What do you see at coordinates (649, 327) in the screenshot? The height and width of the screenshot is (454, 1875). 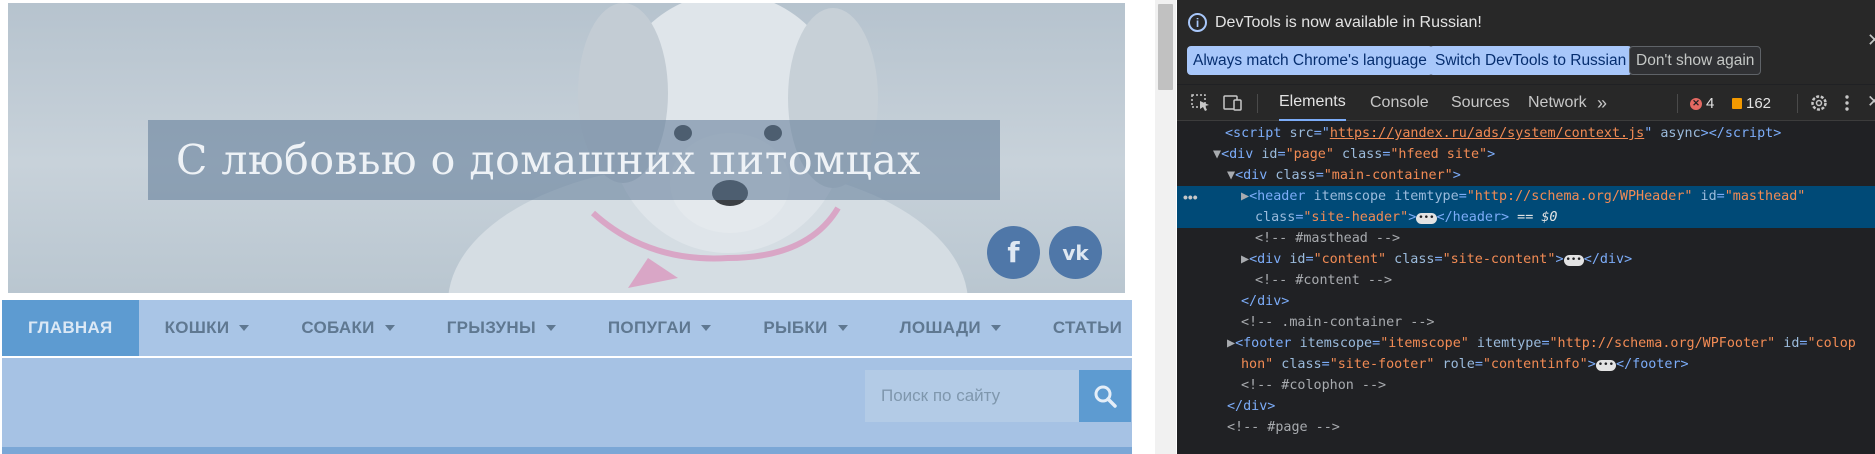 I see `nav-item-label: ПОПУГАИ` at bounding box center [649, 327].